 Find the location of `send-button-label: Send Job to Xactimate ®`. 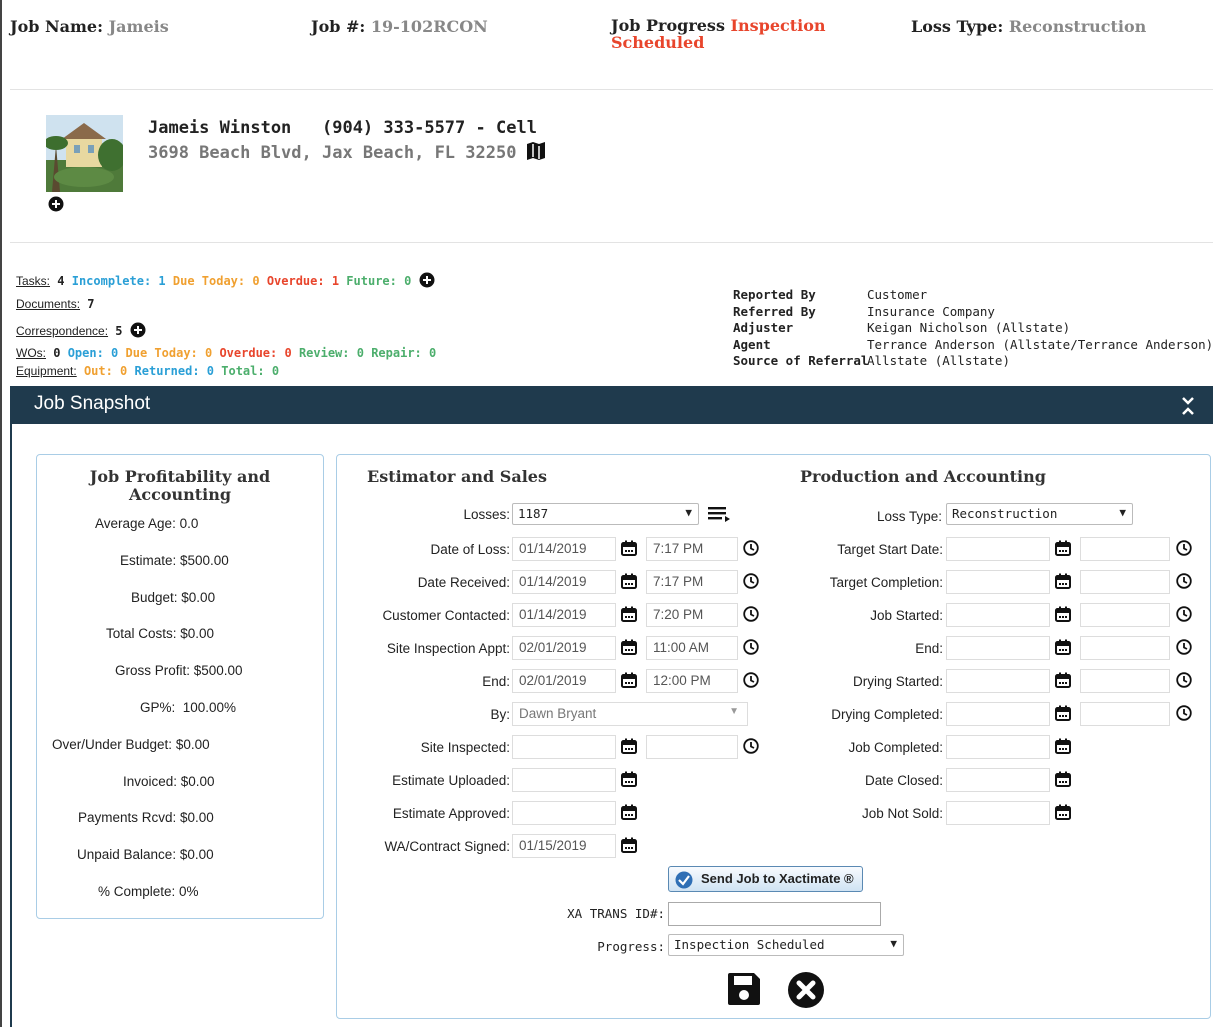

send-button-label: Send Job to Xactimate ® is located at coordinates (777, 878).